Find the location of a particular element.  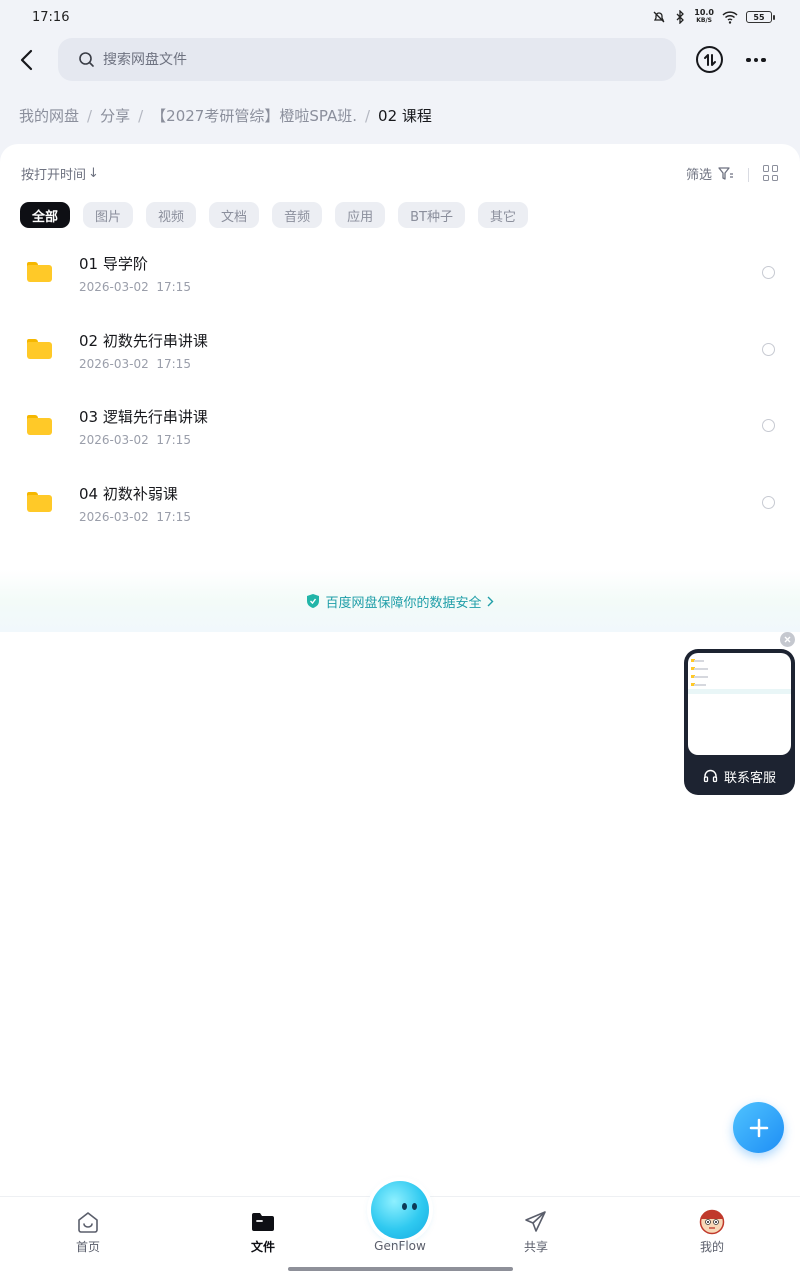

file-row: 04 初数补弱课 2026-03-02 17:15 is located at coordinates (400, 504).